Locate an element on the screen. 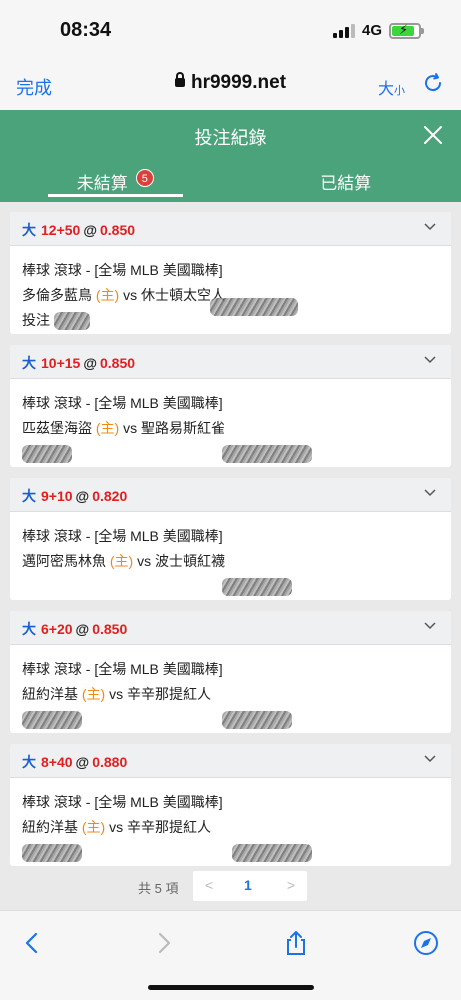 Image resolution: width=461 pixels, height=1000 pixels. home-team: 匹茲堡海盜 is located at coordinates (57, 428).